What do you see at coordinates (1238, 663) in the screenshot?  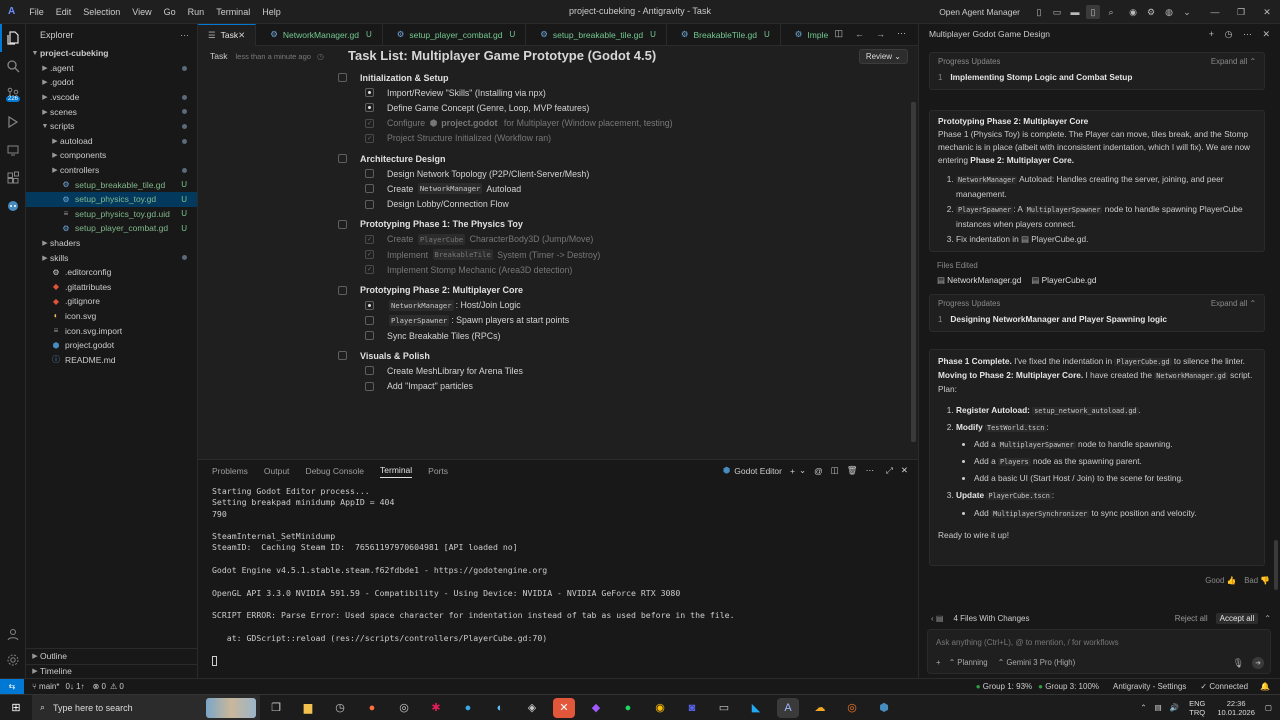 I see `mic-icon: 🎙` at bounding box center [1238, 663].